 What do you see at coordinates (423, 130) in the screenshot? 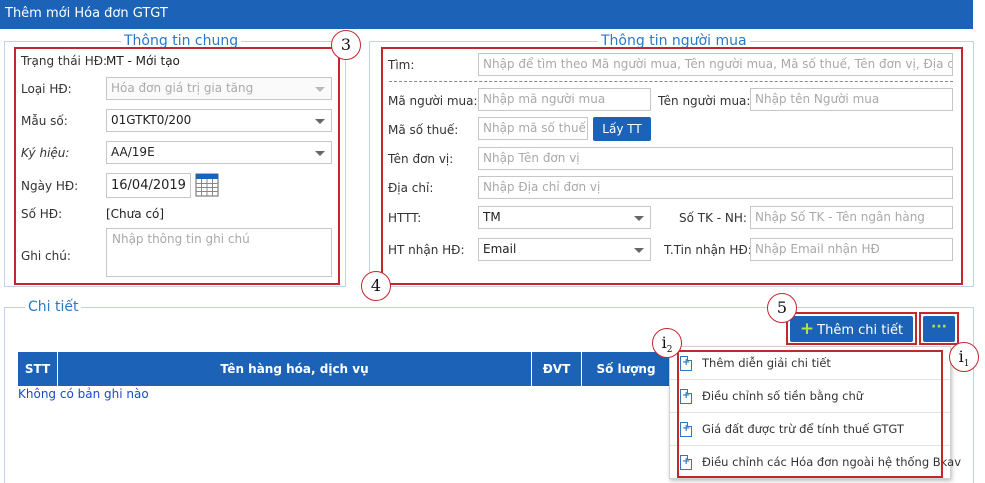
I see `tax-code-label: Mã số thuế:` at bounding box center [423, 130].